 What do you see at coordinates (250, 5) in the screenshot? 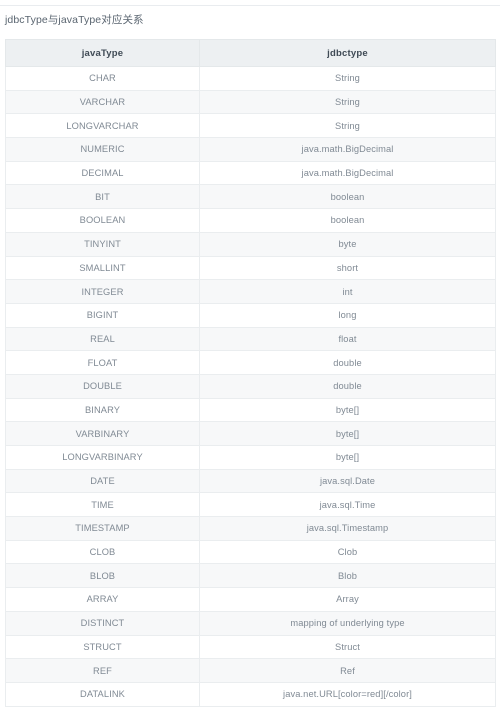
I see `top-divider` at bounding box center [250, 5].